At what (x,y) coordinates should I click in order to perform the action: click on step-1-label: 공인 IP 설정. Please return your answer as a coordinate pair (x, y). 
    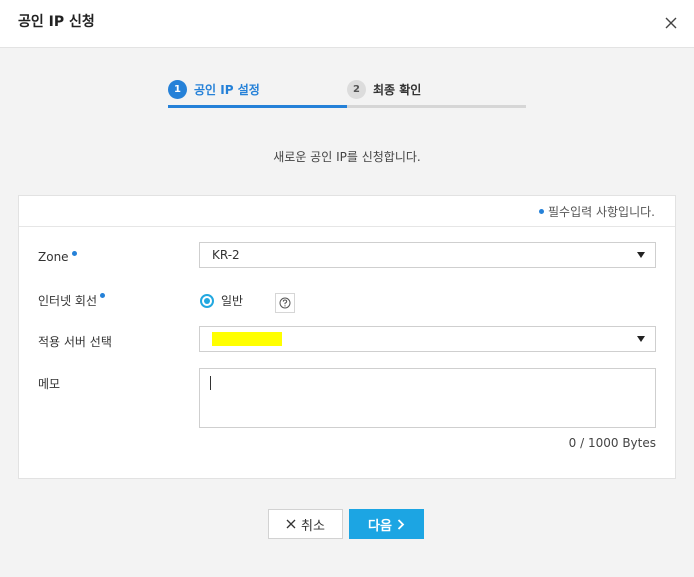
    Looking at the image, I should click on (227, 90).